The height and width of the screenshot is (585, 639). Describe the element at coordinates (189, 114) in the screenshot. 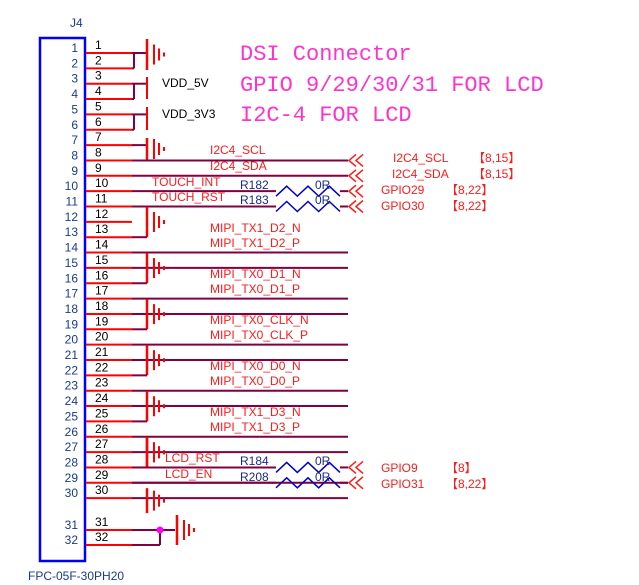

I see `power-label-vdd-3v3: VDD_3V3` at that location.